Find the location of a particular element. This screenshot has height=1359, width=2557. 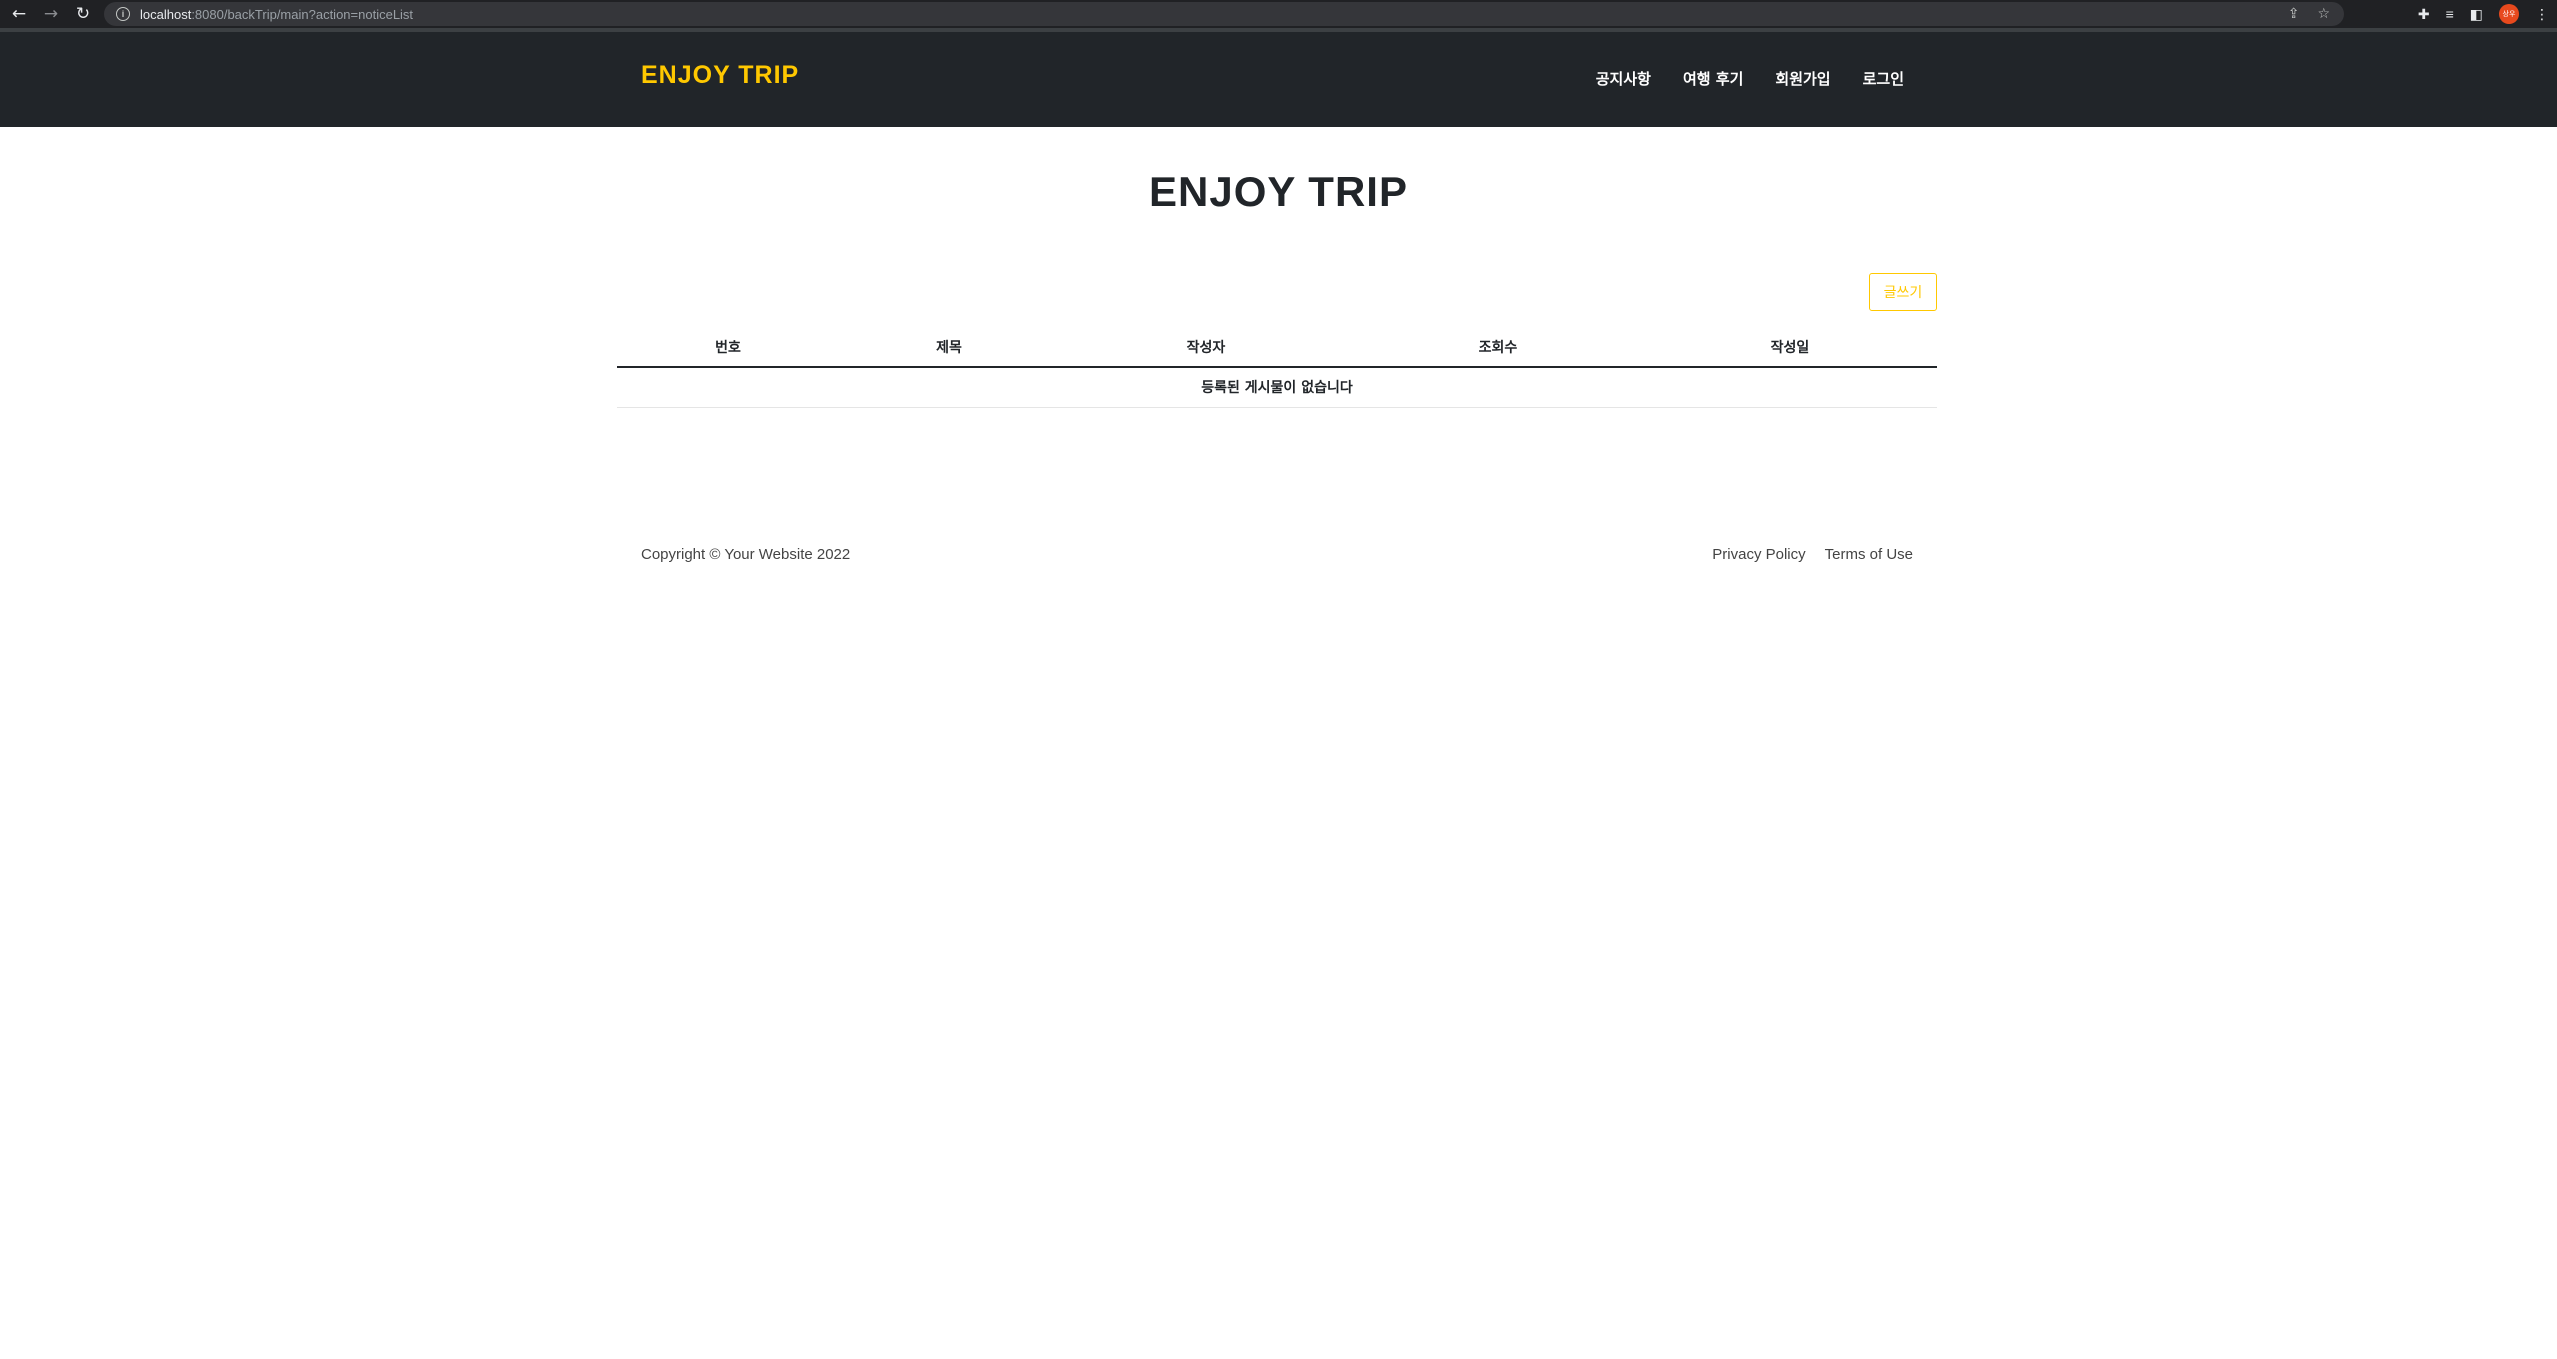

notice-table: 번호 제목 작성자 조회수 작성일 등록된 게시물이 없습니다 is located at coordinates (1277, 367).